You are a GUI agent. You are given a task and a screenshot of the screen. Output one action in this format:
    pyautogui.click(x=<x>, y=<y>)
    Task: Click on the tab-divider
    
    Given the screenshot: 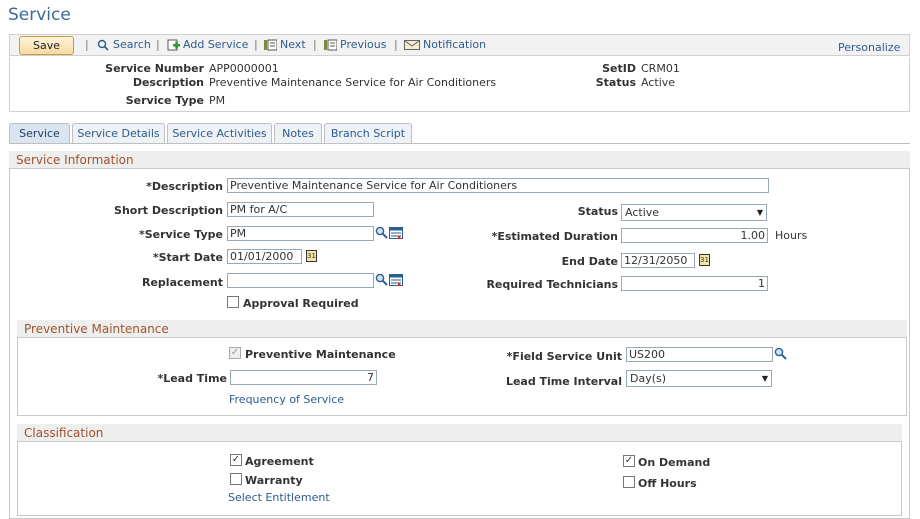 What is the action you would take?
    pyautogui.click(x=459, y=143)
    